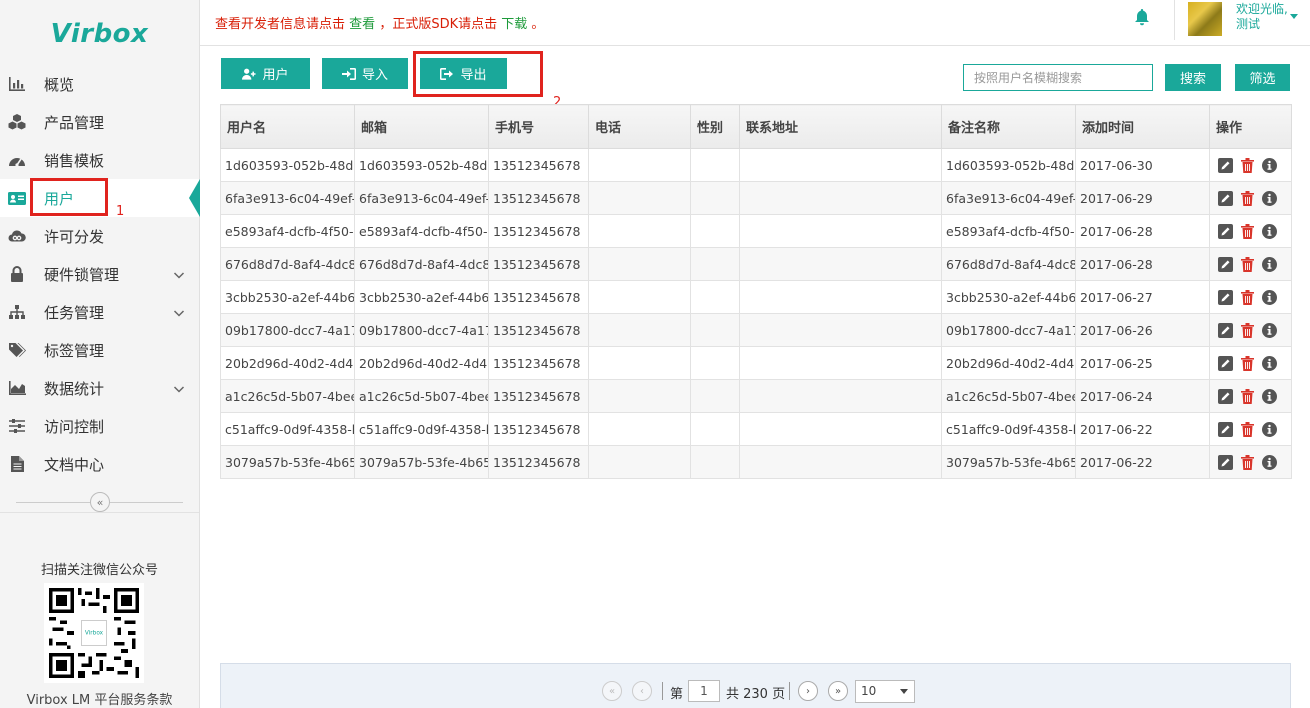  I want to click on caret-down-icon, so click(1294, 16).